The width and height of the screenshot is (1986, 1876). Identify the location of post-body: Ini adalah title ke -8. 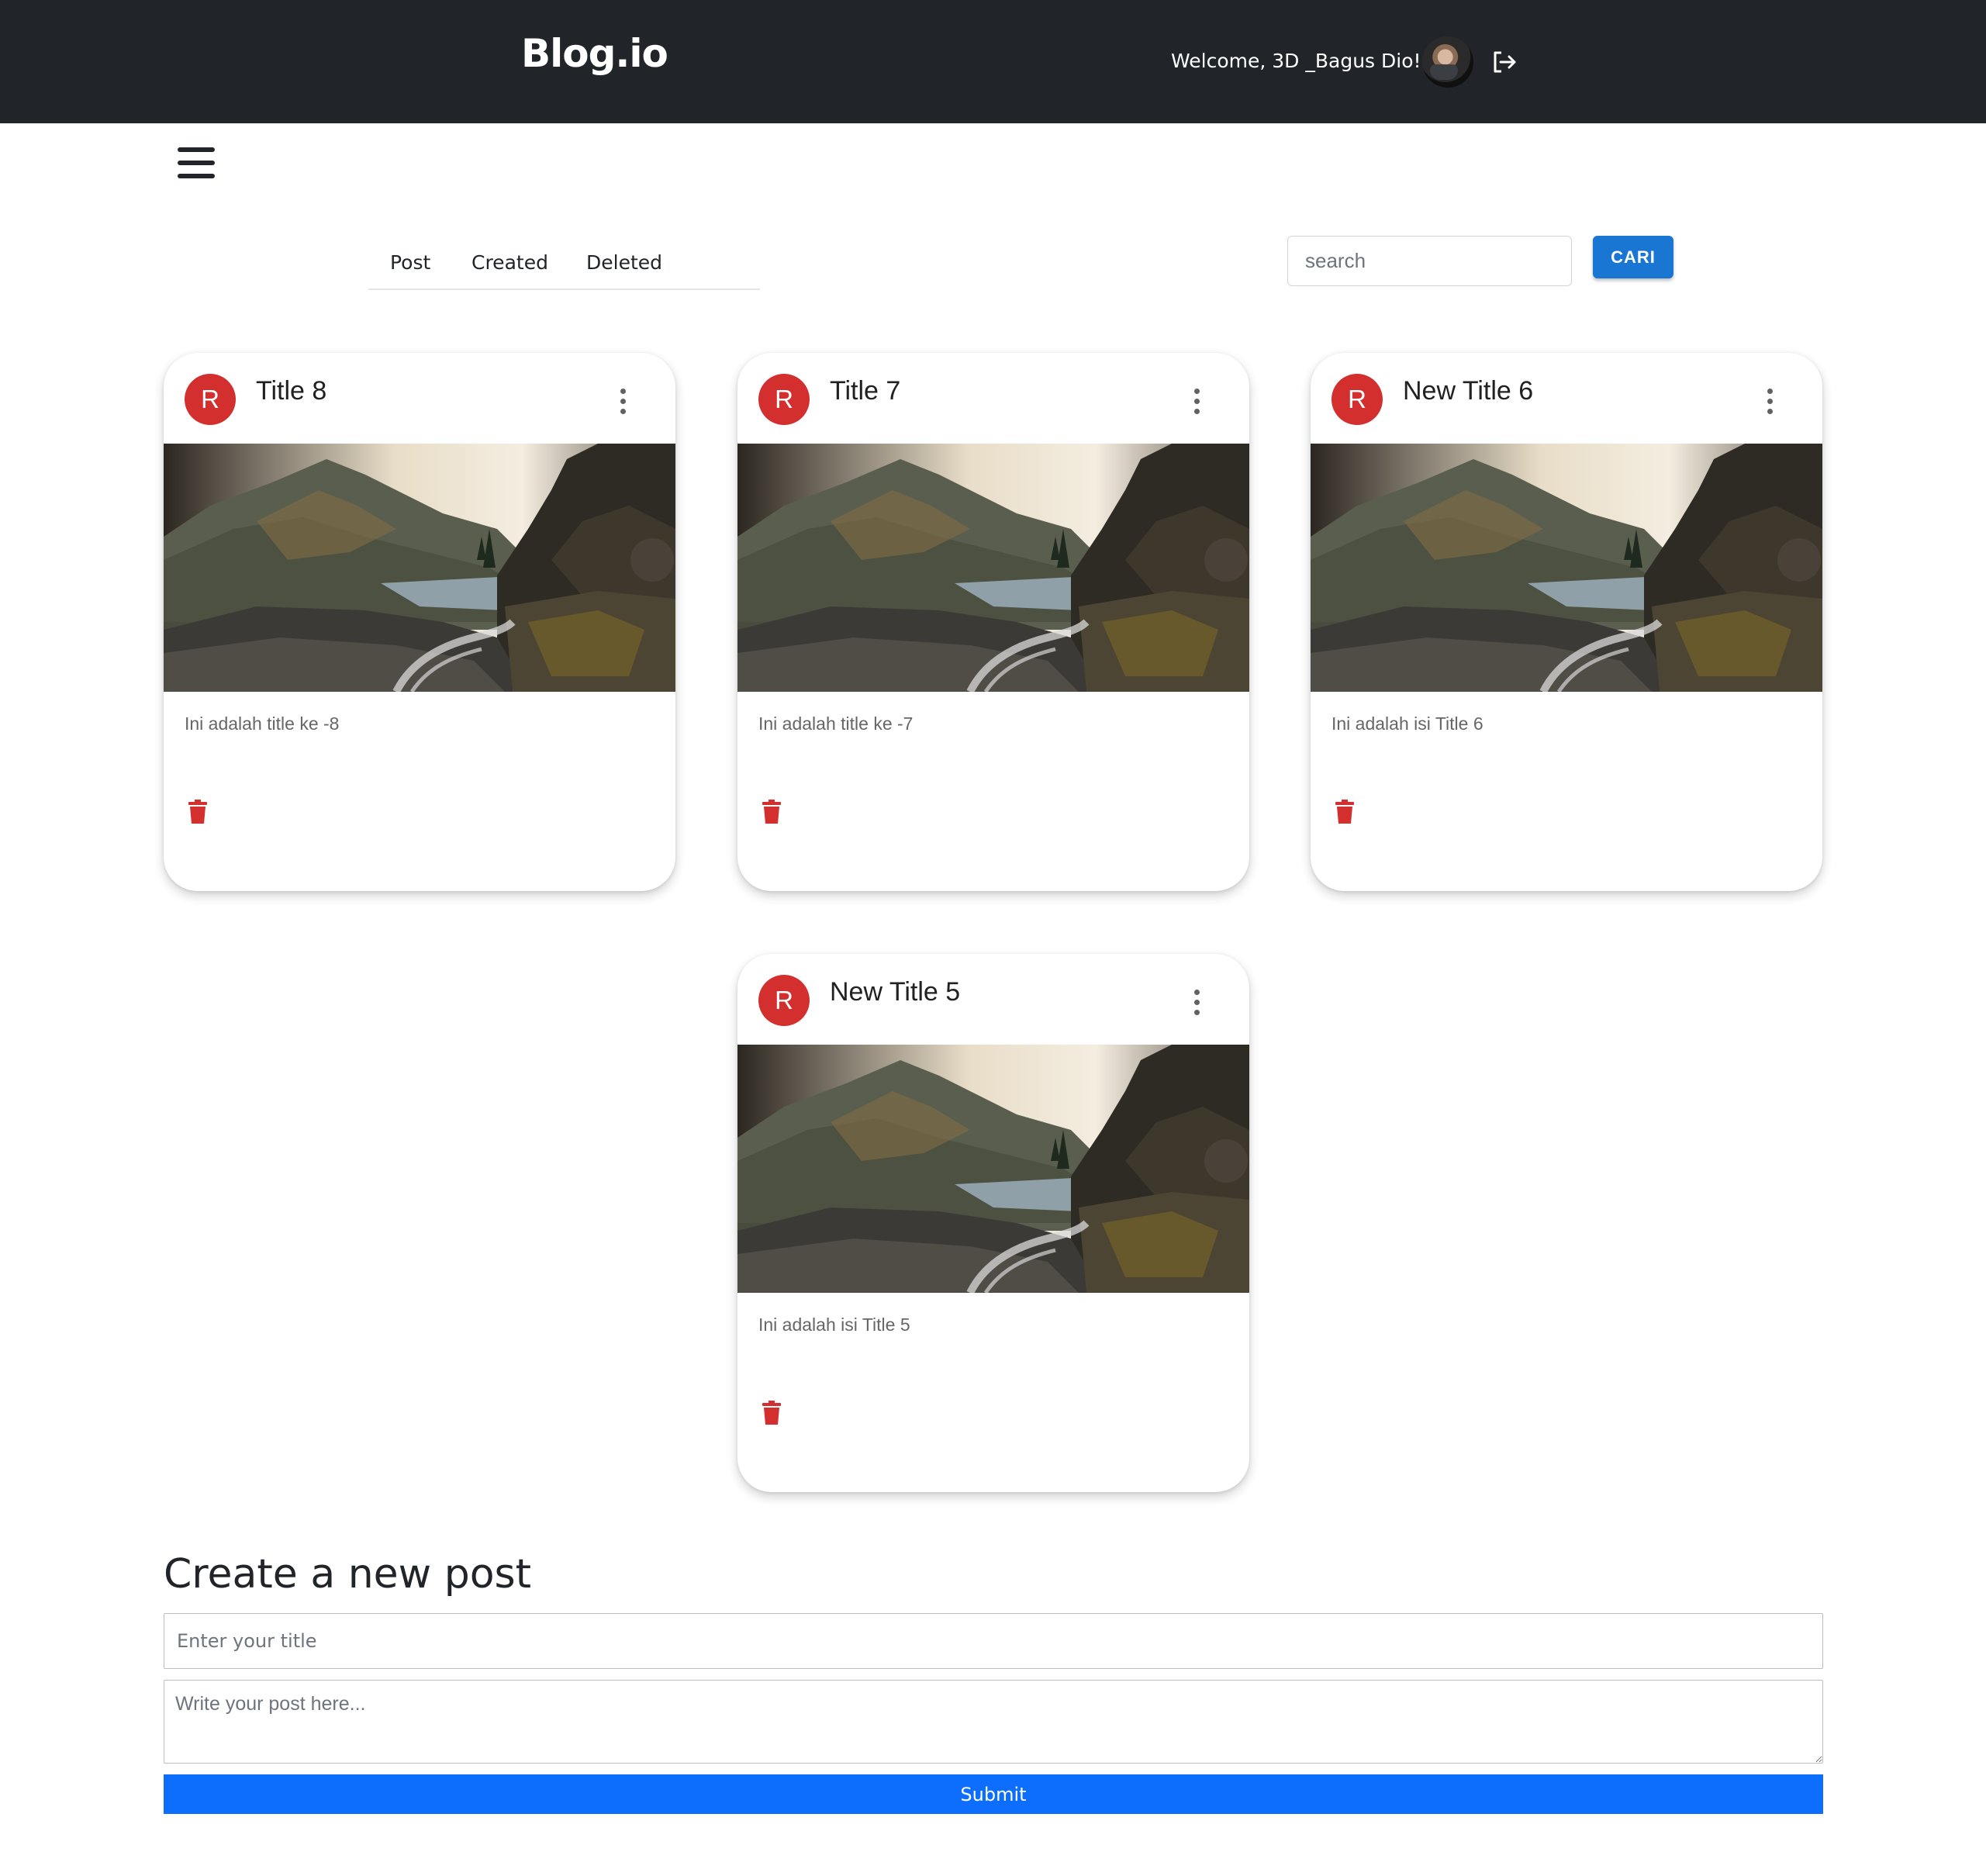
(262, 723).